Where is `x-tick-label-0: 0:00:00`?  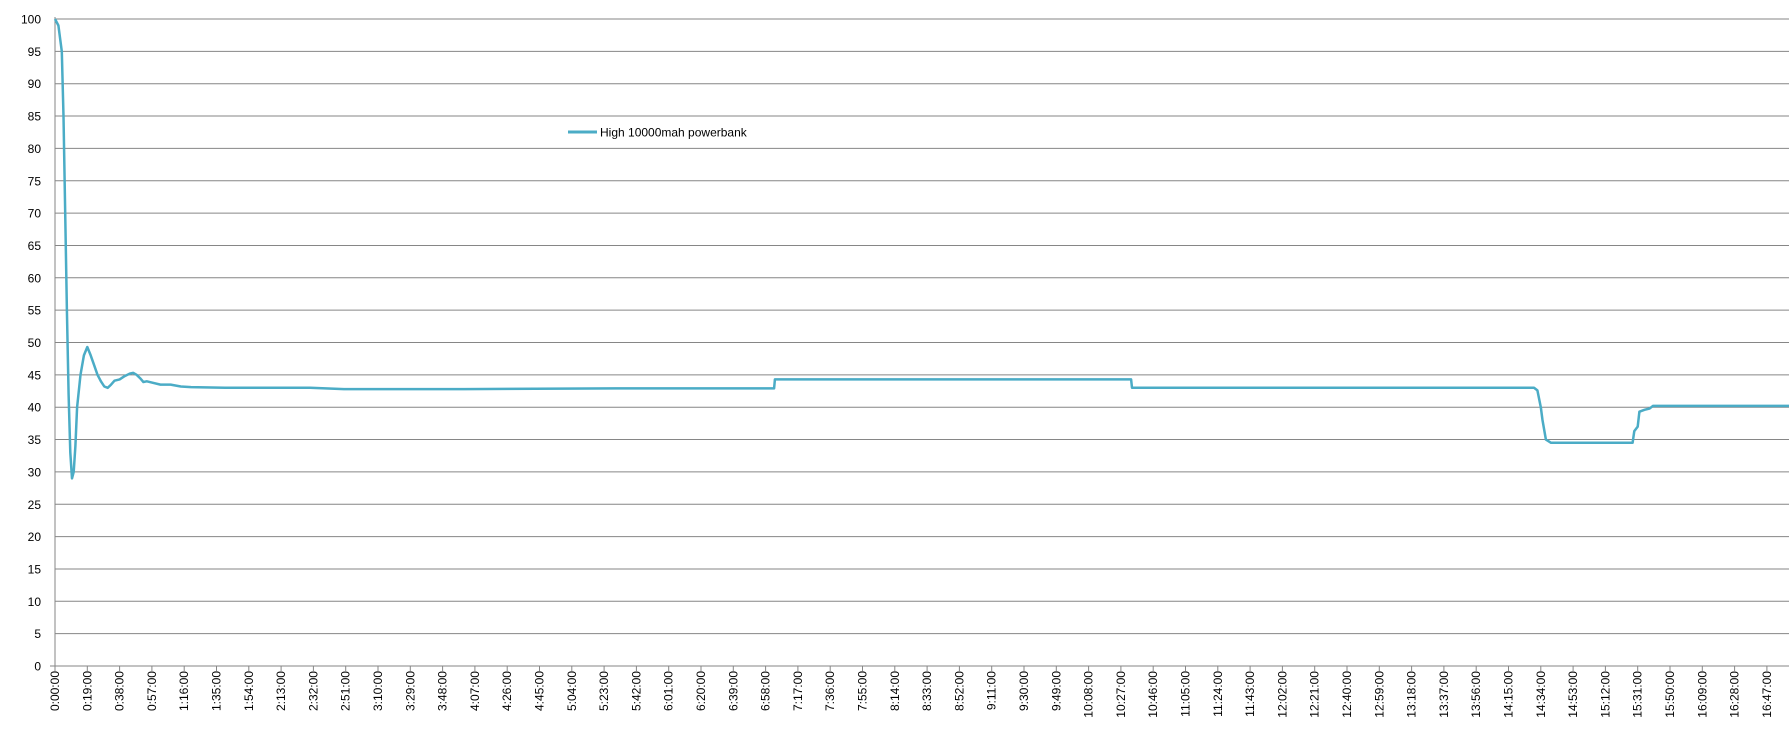 x-tick-label-0: 0:00:00 is located at coordinates (55, 691).